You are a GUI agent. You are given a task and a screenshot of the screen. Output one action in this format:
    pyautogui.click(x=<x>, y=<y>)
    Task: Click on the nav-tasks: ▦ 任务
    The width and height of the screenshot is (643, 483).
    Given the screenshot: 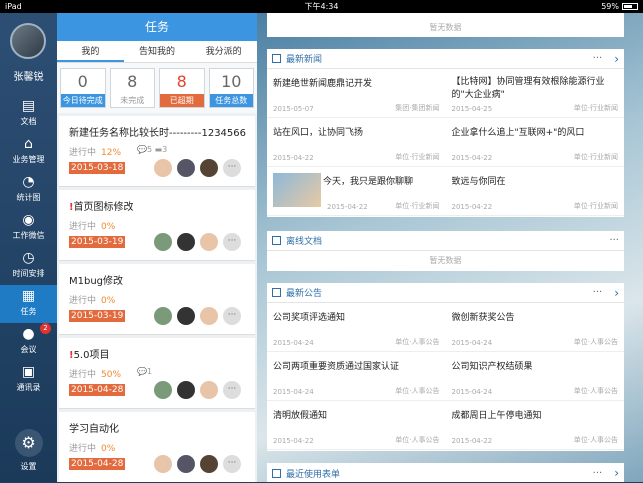 What is the action you would take?
    pyautogui.click(x=28, y=304)
    